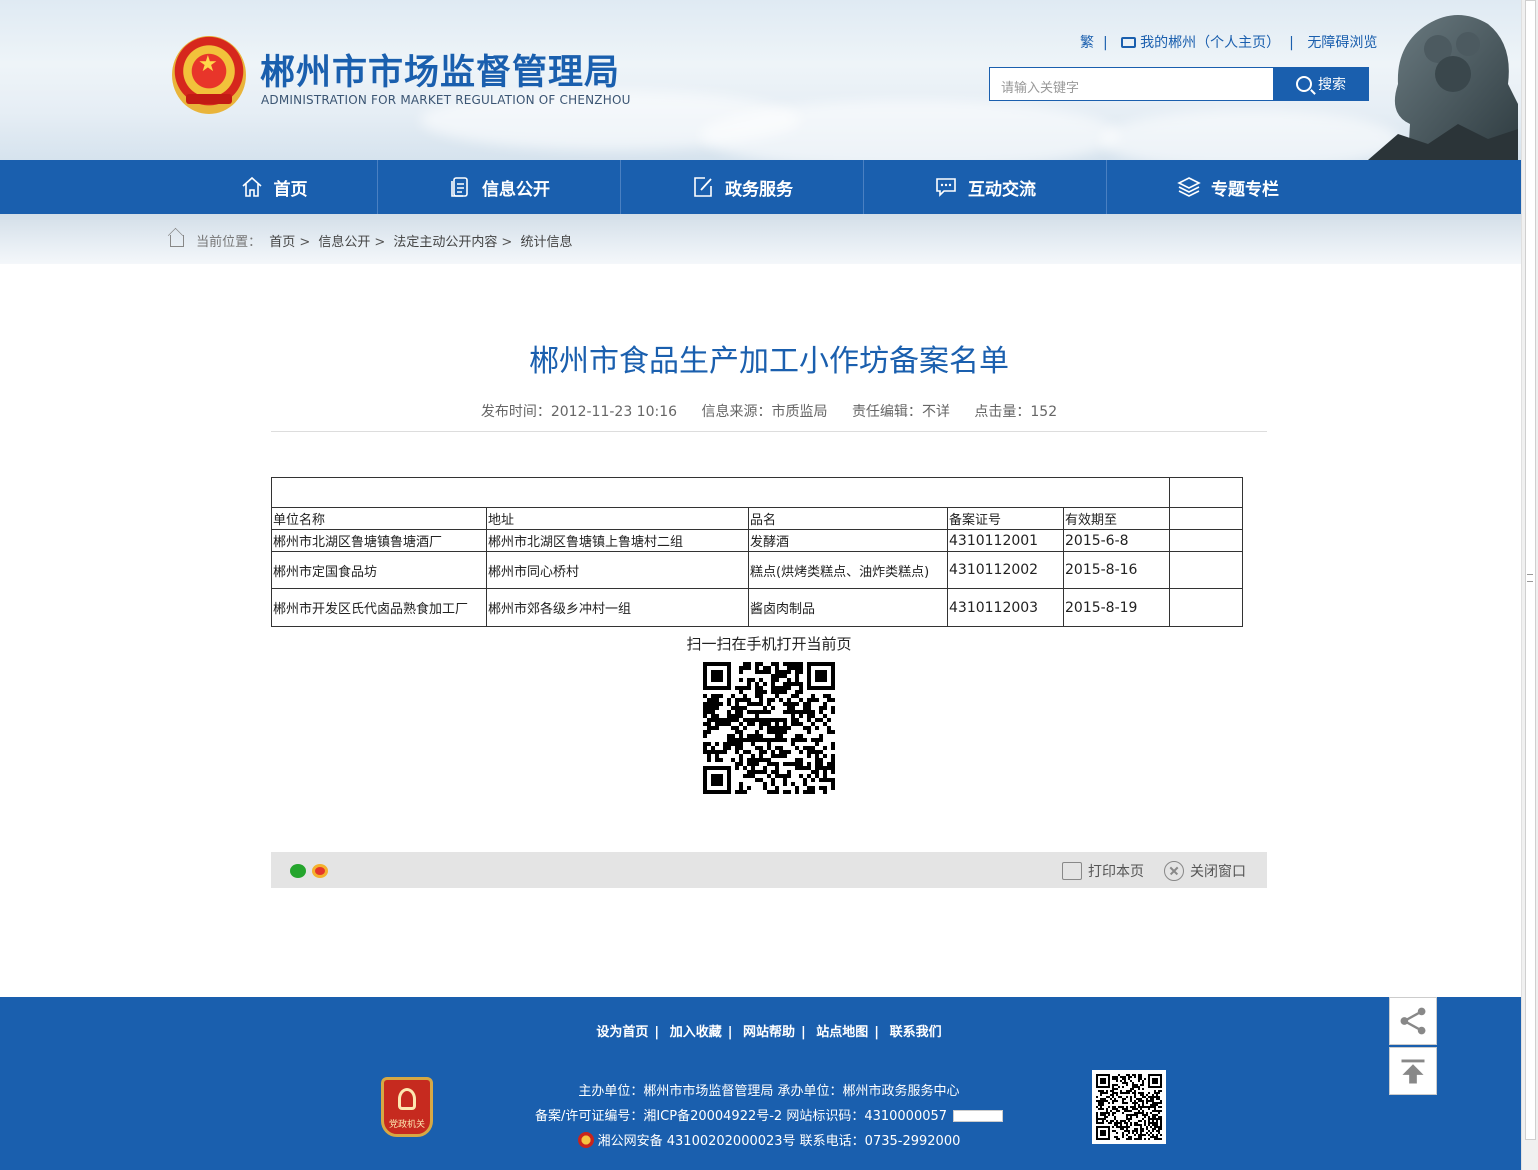 The image size is (1538, 1170). I want to click on chat-icon, so click(946, 187).